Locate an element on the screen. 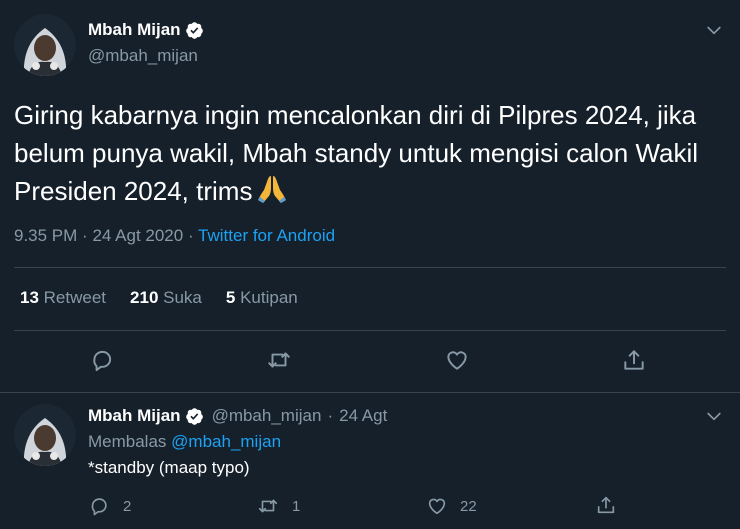 The height and width of the screenshot is (529, 740). reply-header: Mbah Mijan @mbah_mijan · 24 Agt is located at coordinates (237, 416).